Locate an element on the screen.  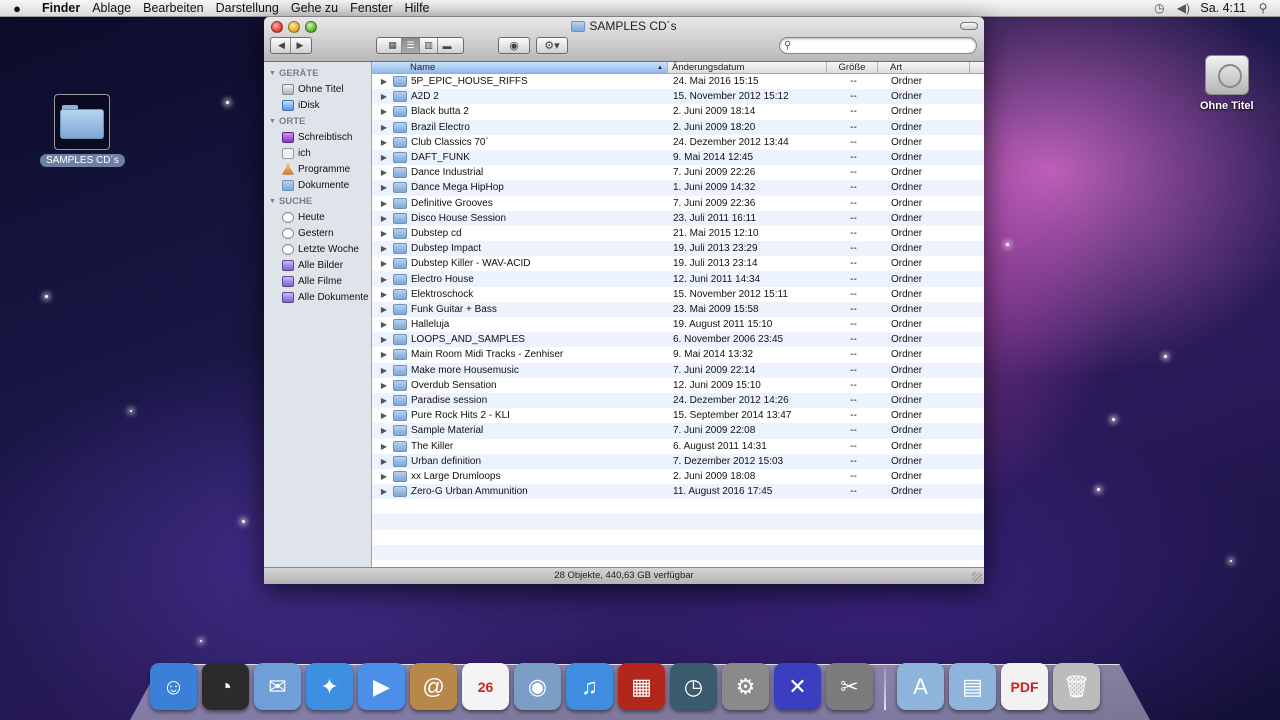
sidebar-section-header: ▼ GERÄTE is located at coordinates (317, 73).